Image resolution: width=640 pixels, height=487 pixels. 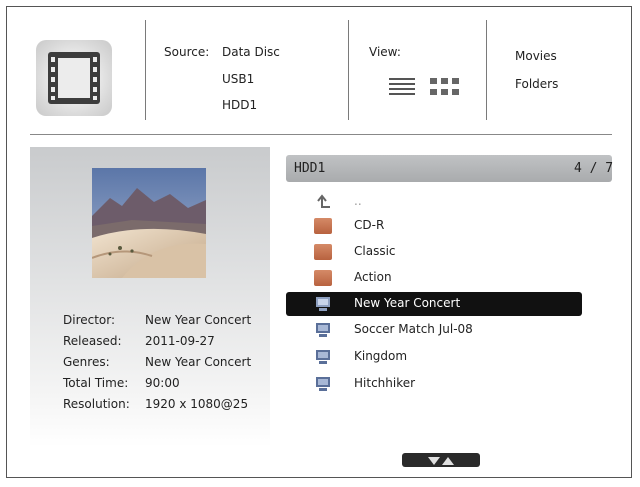 I want to click on list-item-label: Hitchhiker, so click(x=385, y=383).